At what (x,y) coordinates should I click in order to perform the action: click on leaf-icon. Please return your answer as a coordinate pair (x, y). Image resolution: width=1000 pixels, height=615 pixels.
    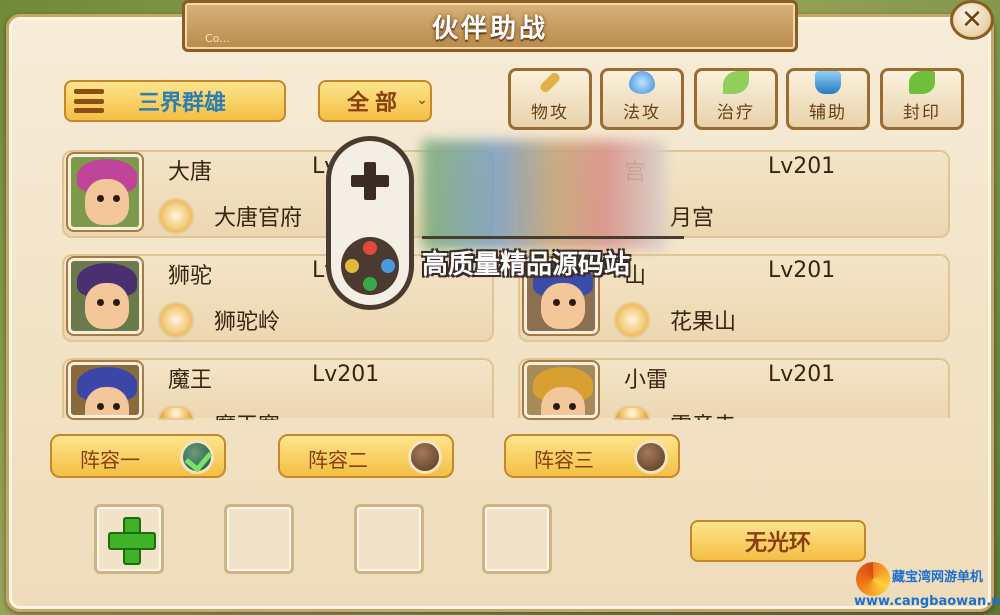
    Looking at the image, I should click on (736, 82).